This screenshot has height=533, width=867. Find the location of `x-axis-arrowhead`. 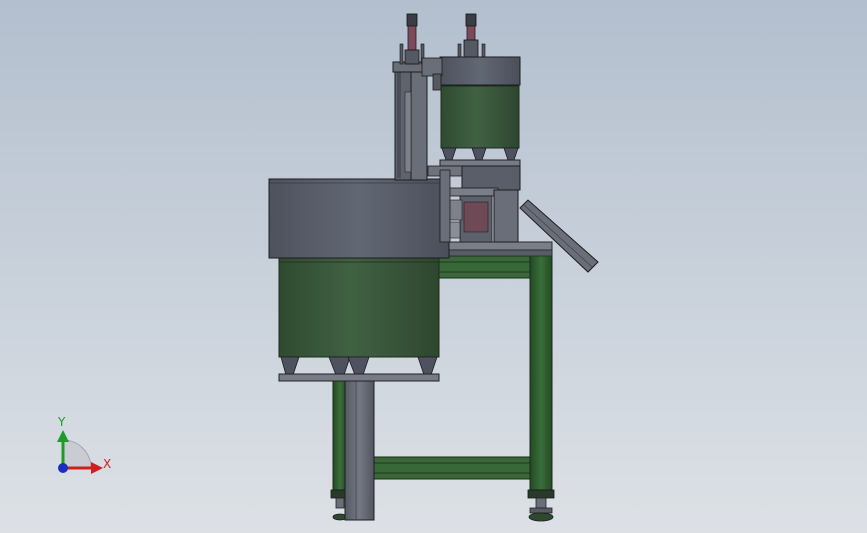

x-axis-arrowhead is located at coordinates (97, 468).